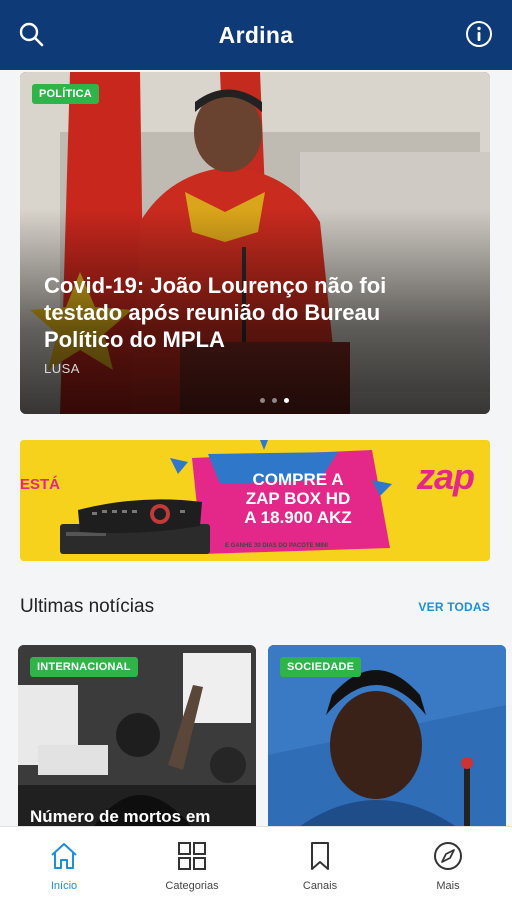  I want to click on ad-offer-line: ZAP BOX HD, so click(298, 498).